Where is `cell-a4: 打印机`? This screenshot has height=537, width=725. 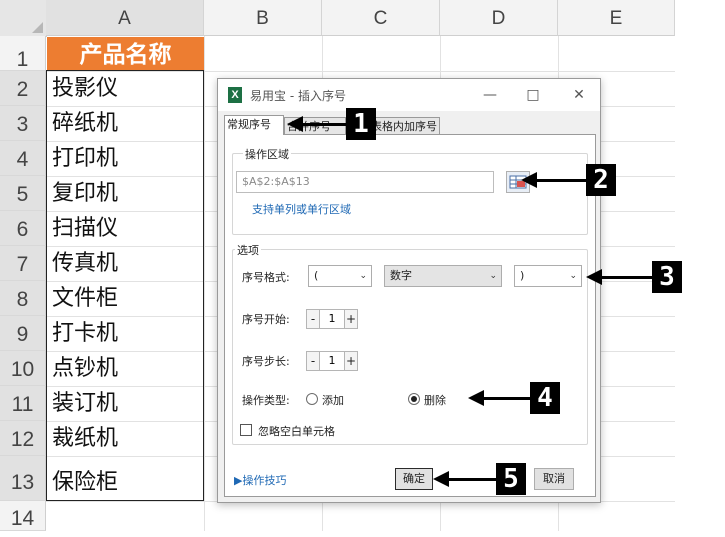
cell-a4: 打印机 is located at coordinates (125, 158).